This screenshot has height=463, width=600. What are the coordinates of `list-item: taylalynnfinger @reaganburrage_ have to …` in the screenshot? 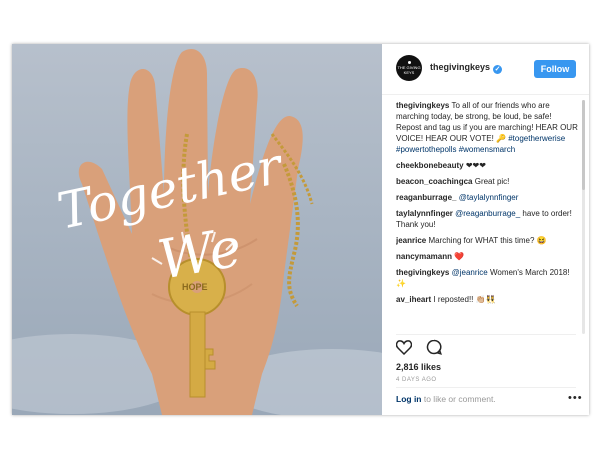 It's located at (487, 219).